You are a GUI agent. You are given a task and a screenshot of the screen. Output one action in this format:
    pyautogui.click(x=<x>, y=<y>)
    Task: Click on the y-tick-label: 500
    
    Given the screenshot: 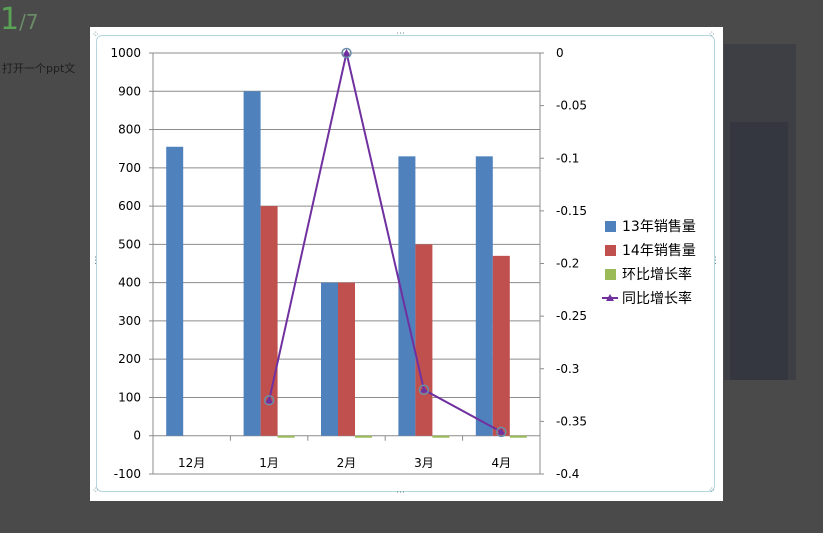 What is the action you would take?
    pyautogui.click(x=129, y=244)
    